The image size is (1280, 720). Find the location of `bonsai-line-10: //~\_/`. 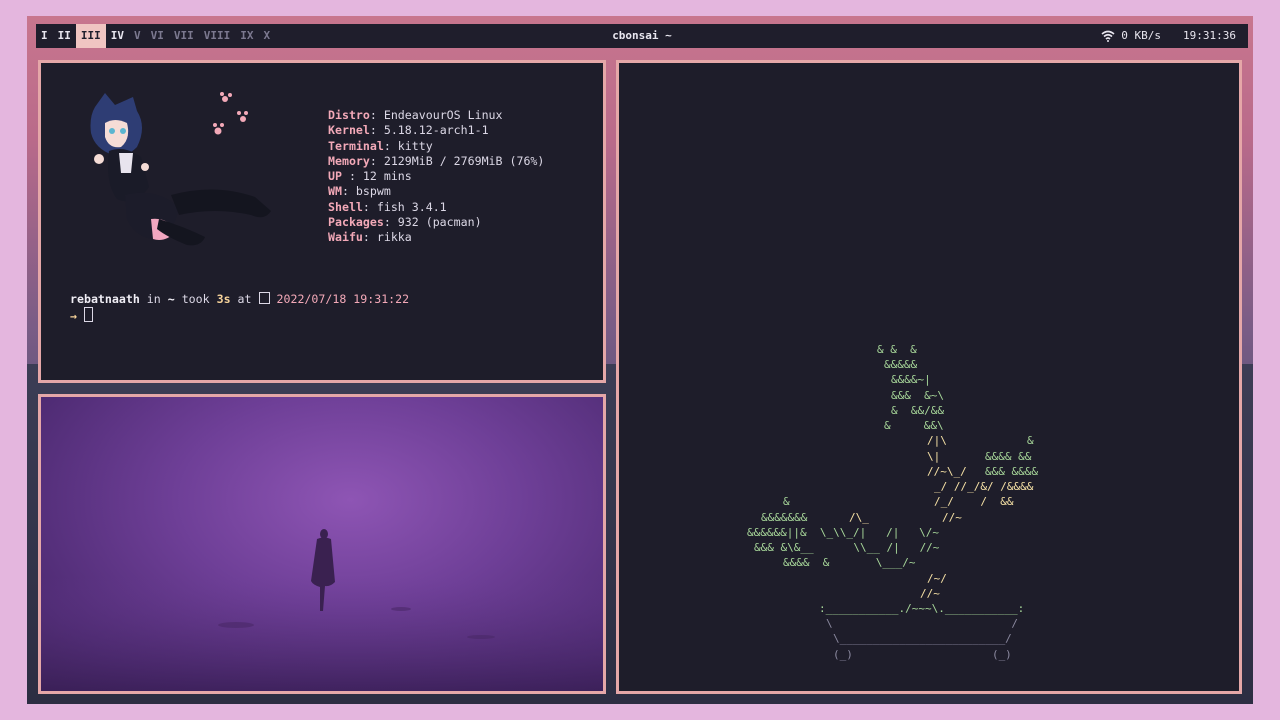

bonsai-line-10: //~\_/ is located at coordinates (947, 471).